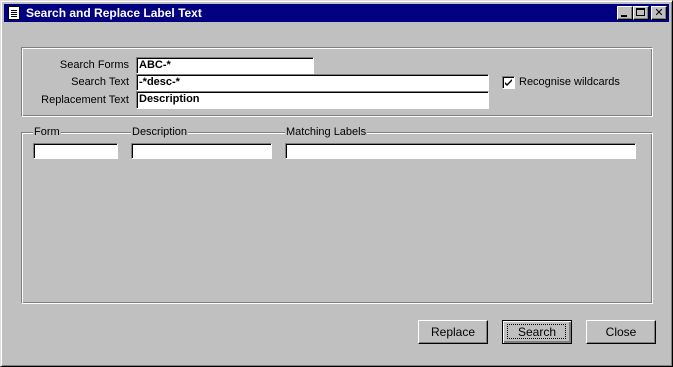 This screenshot has height=367, width=673. Describe the element at coordinates (100, 82) in the screenshot. I see `search-text-label: Search Text` at that location.